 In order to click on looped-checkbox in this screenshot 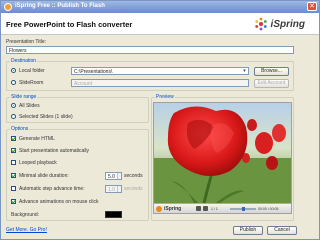, I will do `click(13, 162)`.